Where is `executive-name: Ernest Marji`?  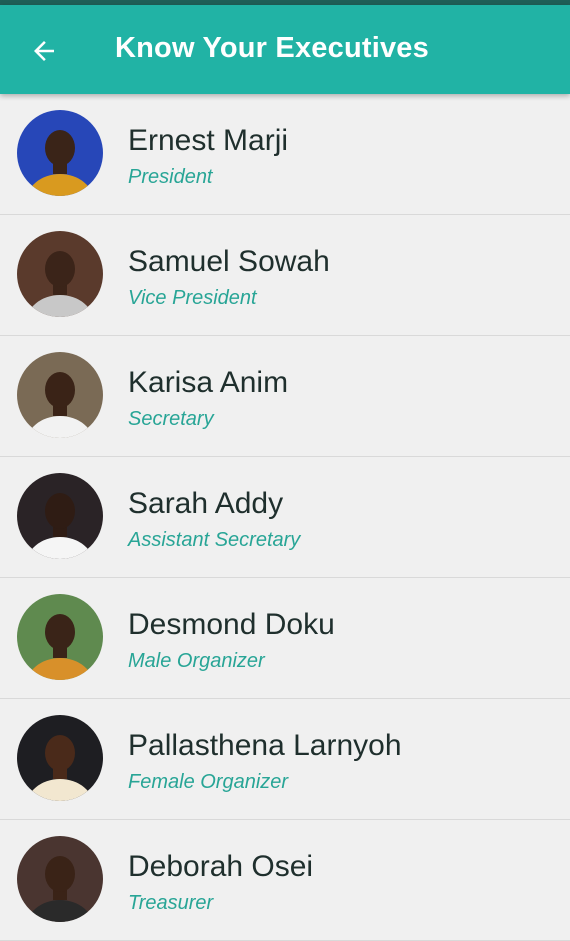
executive-name: Ernest Marji is located at coordinates (208, 140).